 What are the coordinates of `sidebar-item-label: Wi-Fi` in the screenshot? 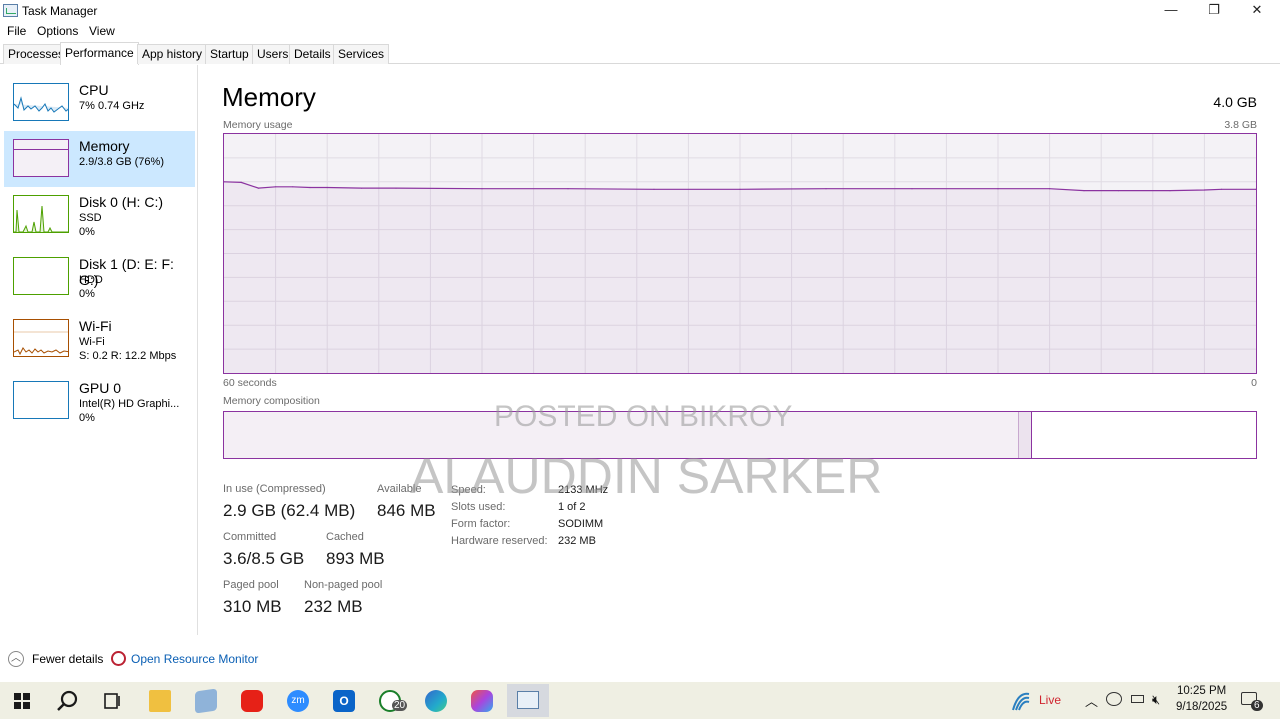 It's located at (95, 326).